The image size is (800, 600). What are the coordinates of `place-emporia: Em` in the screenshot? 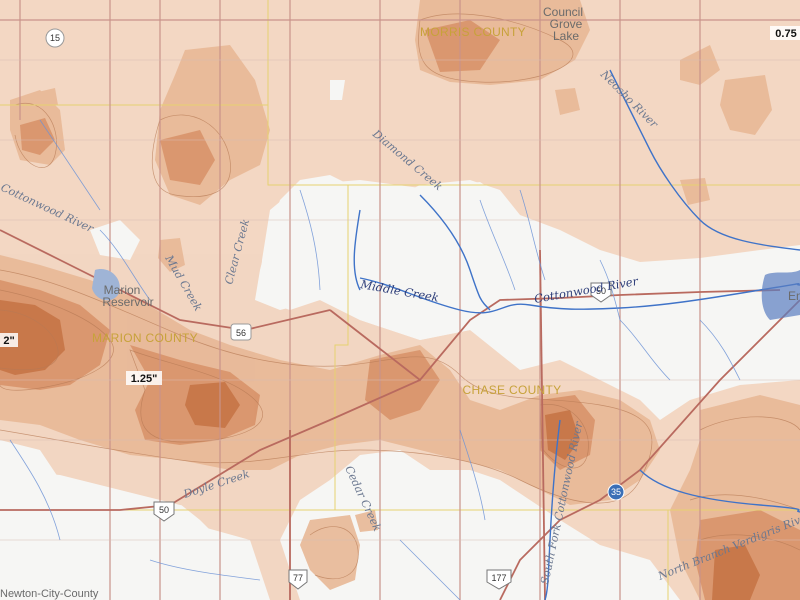 It's located at (794, 296).